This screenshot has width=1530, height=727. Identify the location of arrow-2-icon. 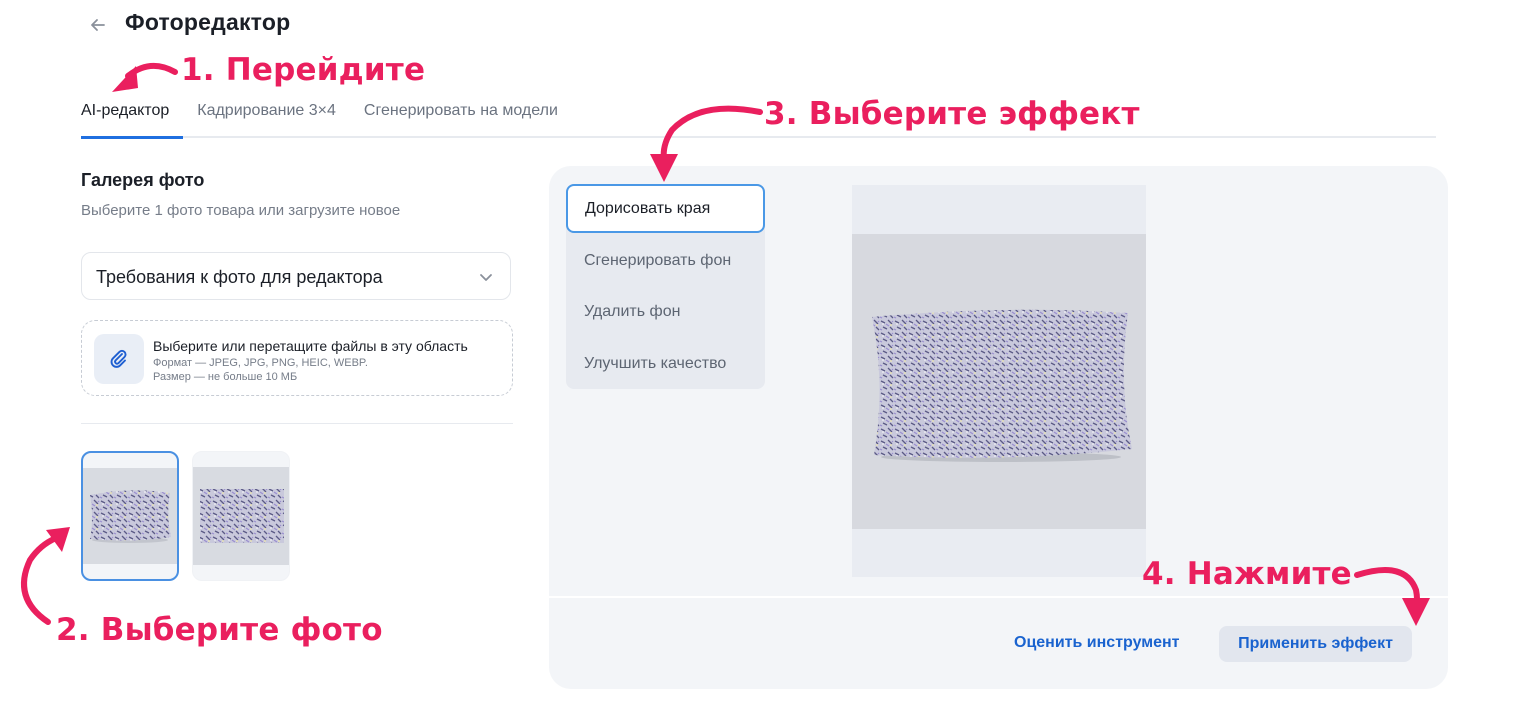
(40, 580).